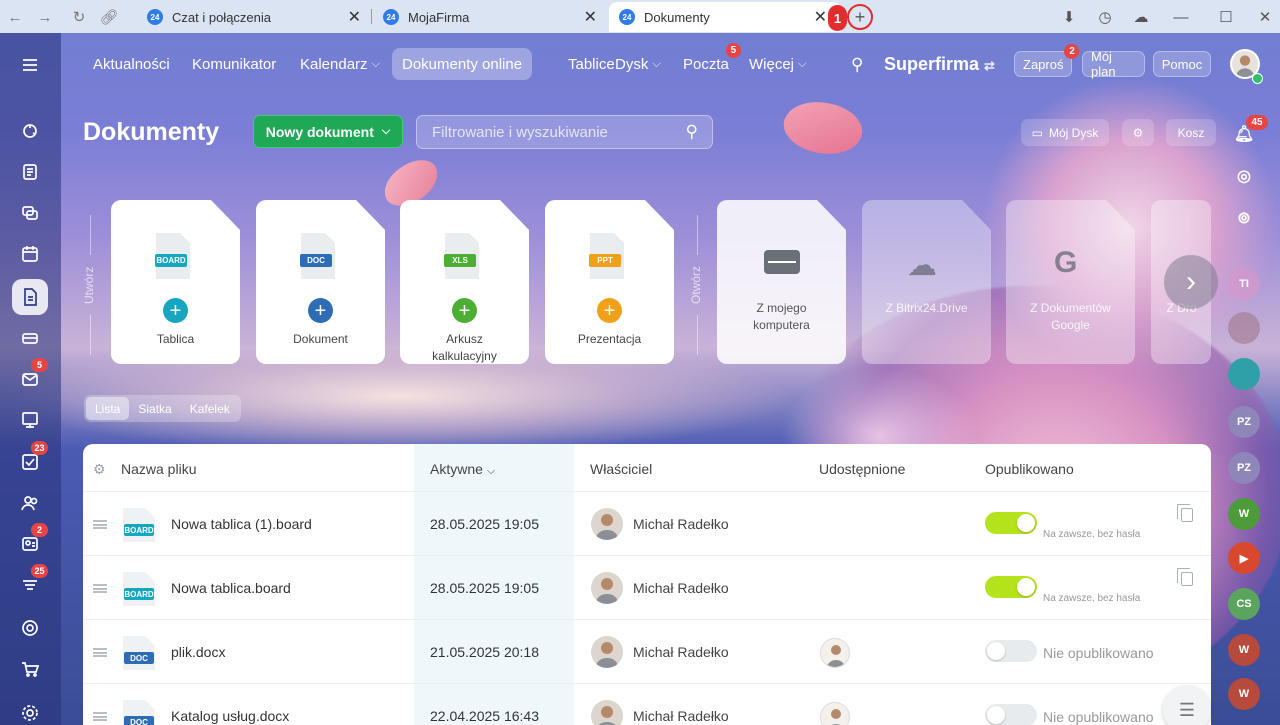 The image size is (1280, 725). I want to click on column-header-name: Nazwa pliku, so click(158, 469).